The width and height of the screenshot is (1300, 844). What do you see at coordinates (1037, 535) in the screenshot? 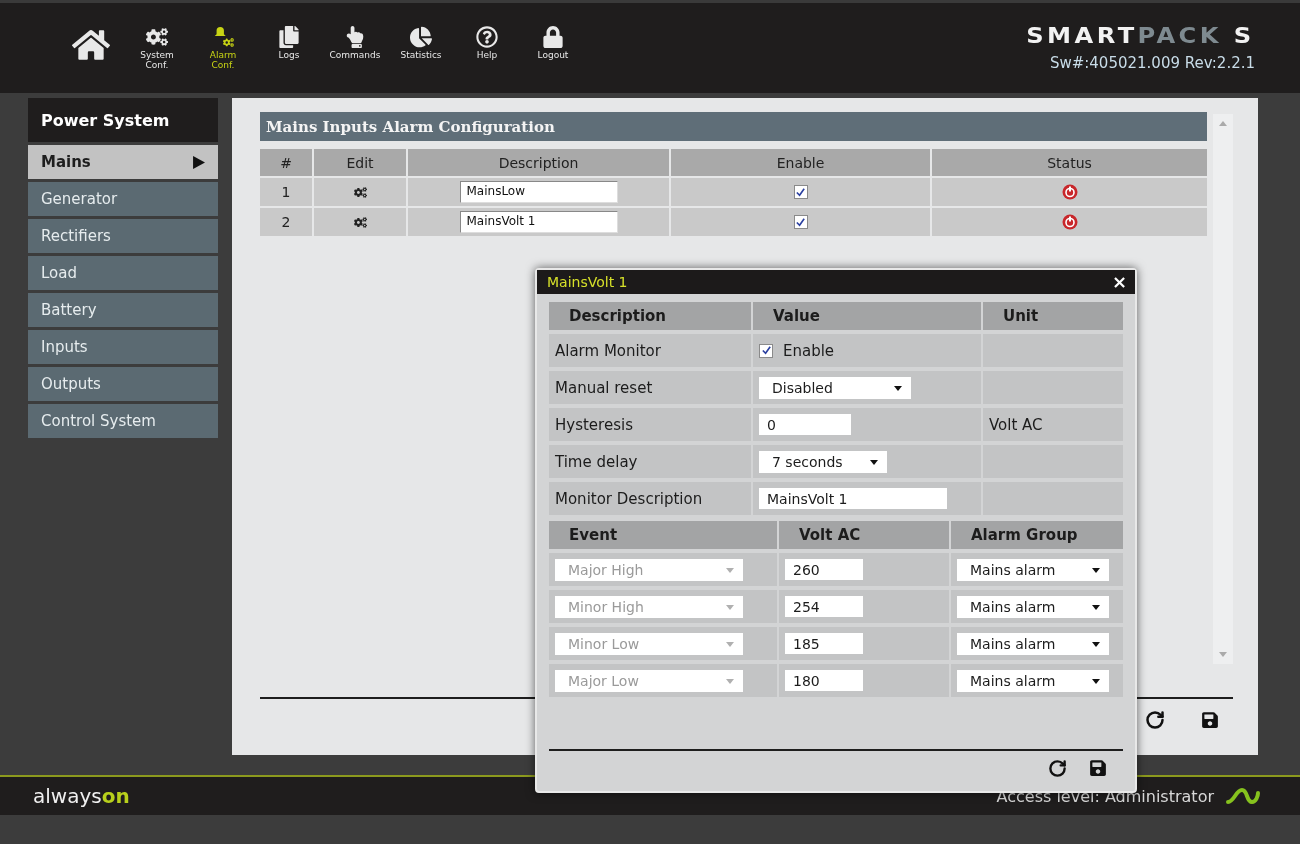
I see `column-header: Alarm Group` at bounding box center [1037, 535].